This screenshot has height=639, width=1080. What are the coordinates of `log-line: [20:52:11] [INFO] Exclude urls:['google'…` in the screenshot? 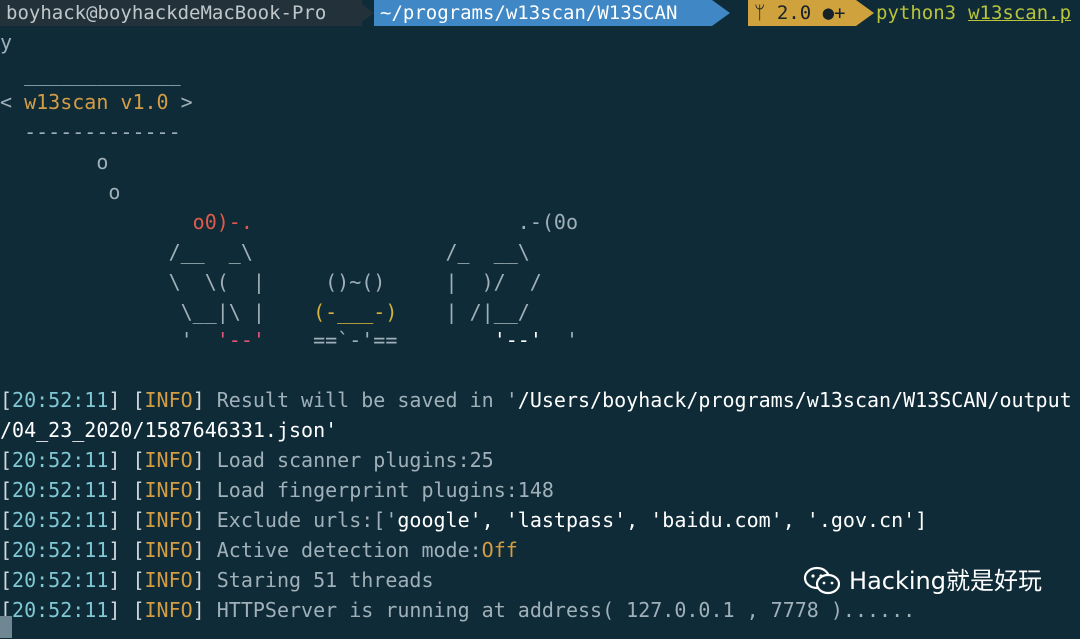 It's located at (464, 520).